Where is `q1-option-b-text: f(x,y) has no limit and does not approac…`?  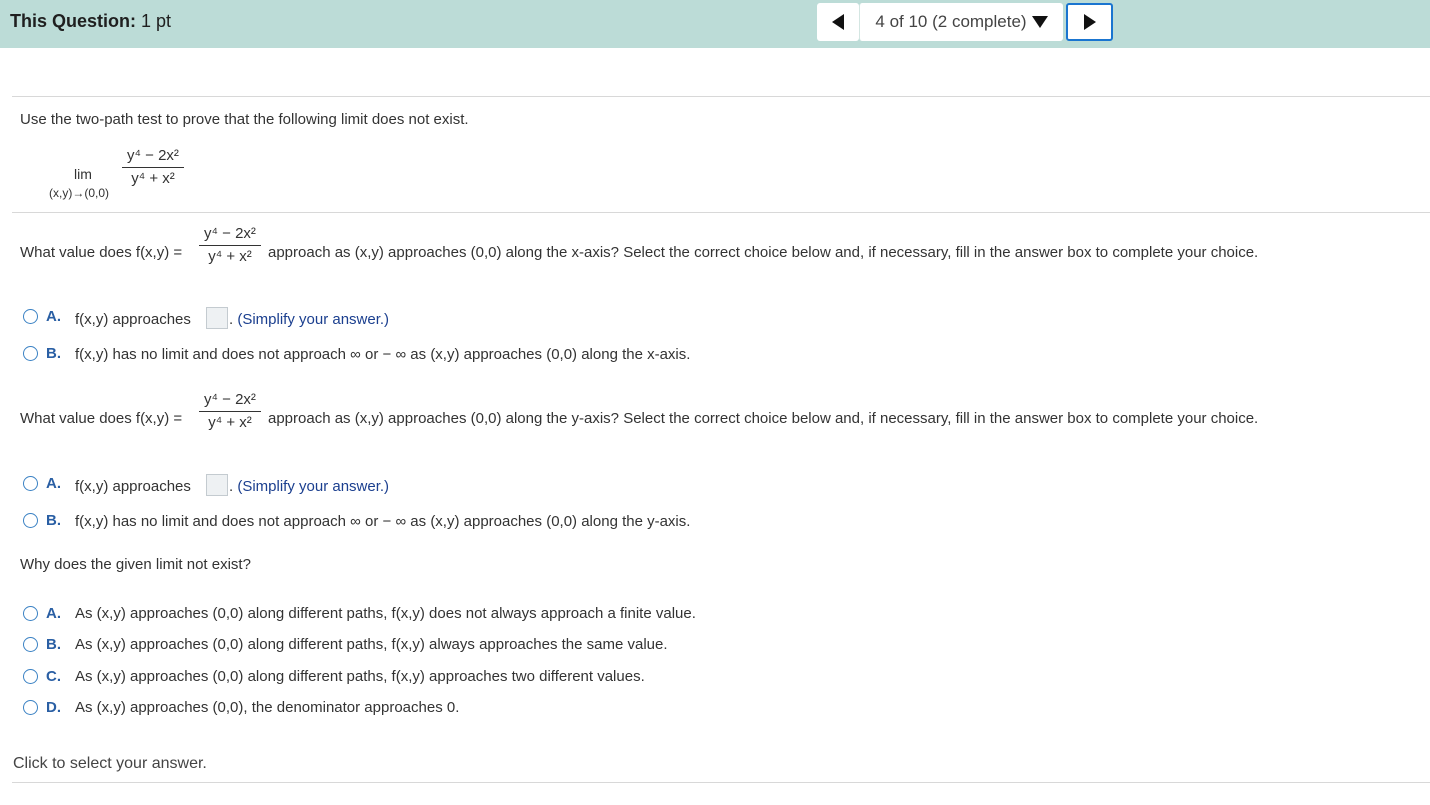 q1-option-b-text: f(x,y) has no limit and does not approac… is located at coordinates (383, 354).